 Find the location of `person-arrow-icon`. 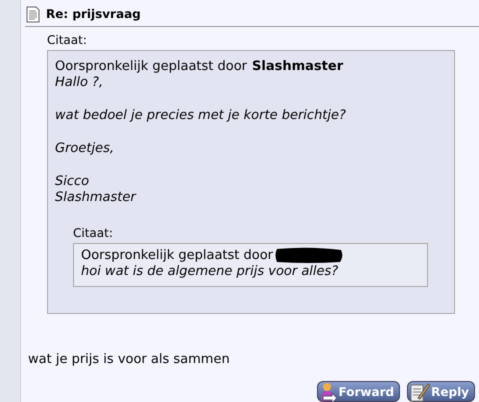

person-arrow-icon is located at coordinates (329, 392).